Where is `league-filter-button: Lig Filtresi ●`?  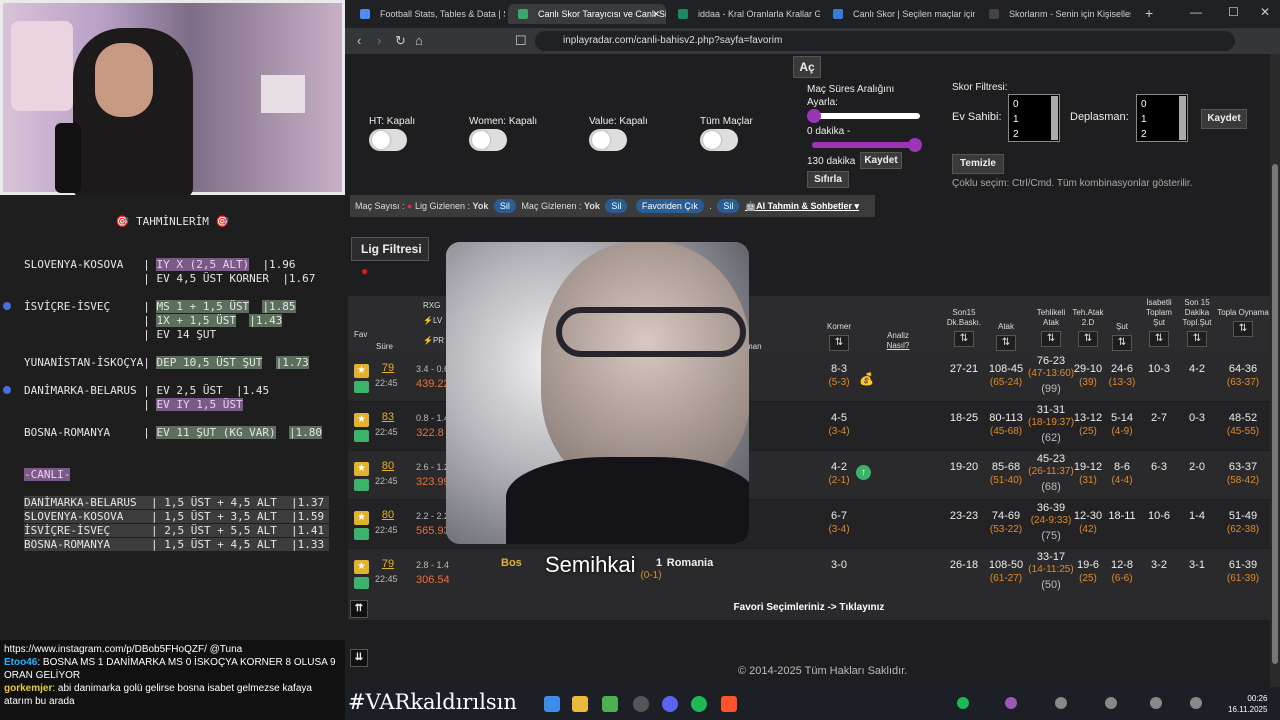 league-filter-button: Lig Filtresi ● is located at coordinates (390, 257).